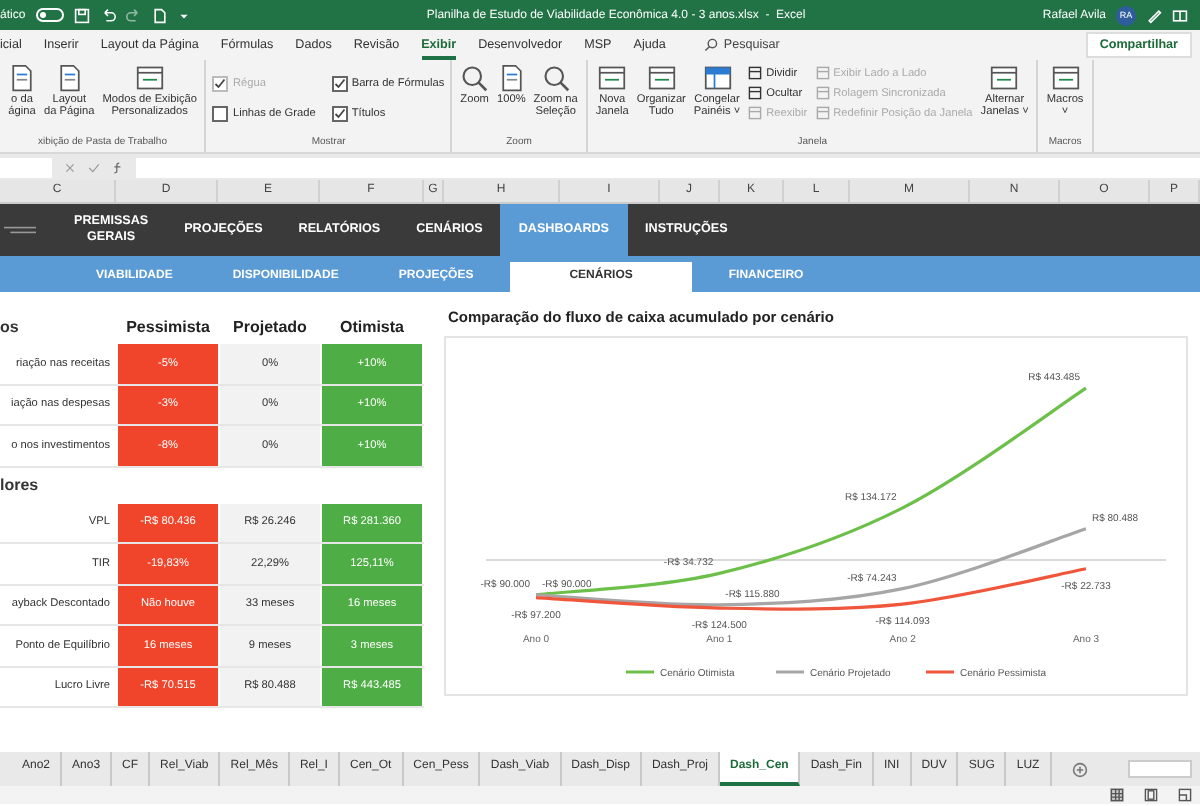 This screenshot has height=806, width=1200. I want to click on caret-icon, so click(183, 15).